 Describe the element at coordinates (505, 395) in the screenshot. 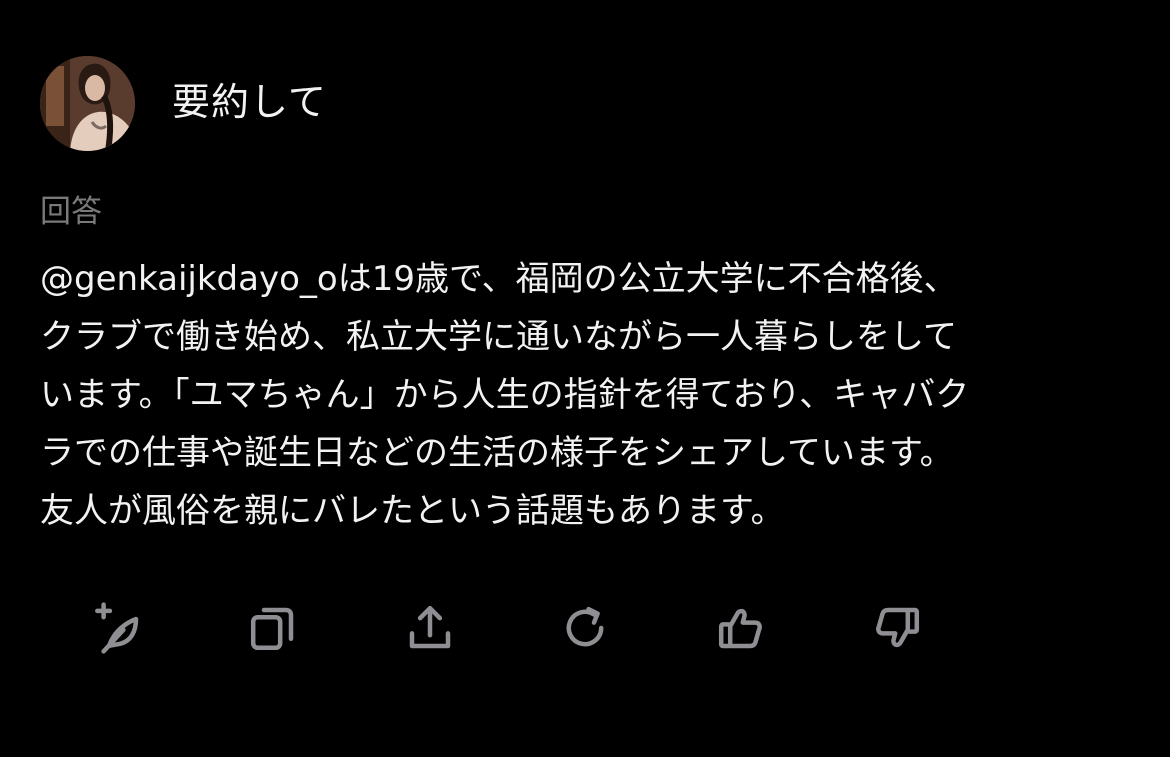

I see `answer-line: います。「ユマちゃん」から人生の指針を得ており、キャバク` at that location.